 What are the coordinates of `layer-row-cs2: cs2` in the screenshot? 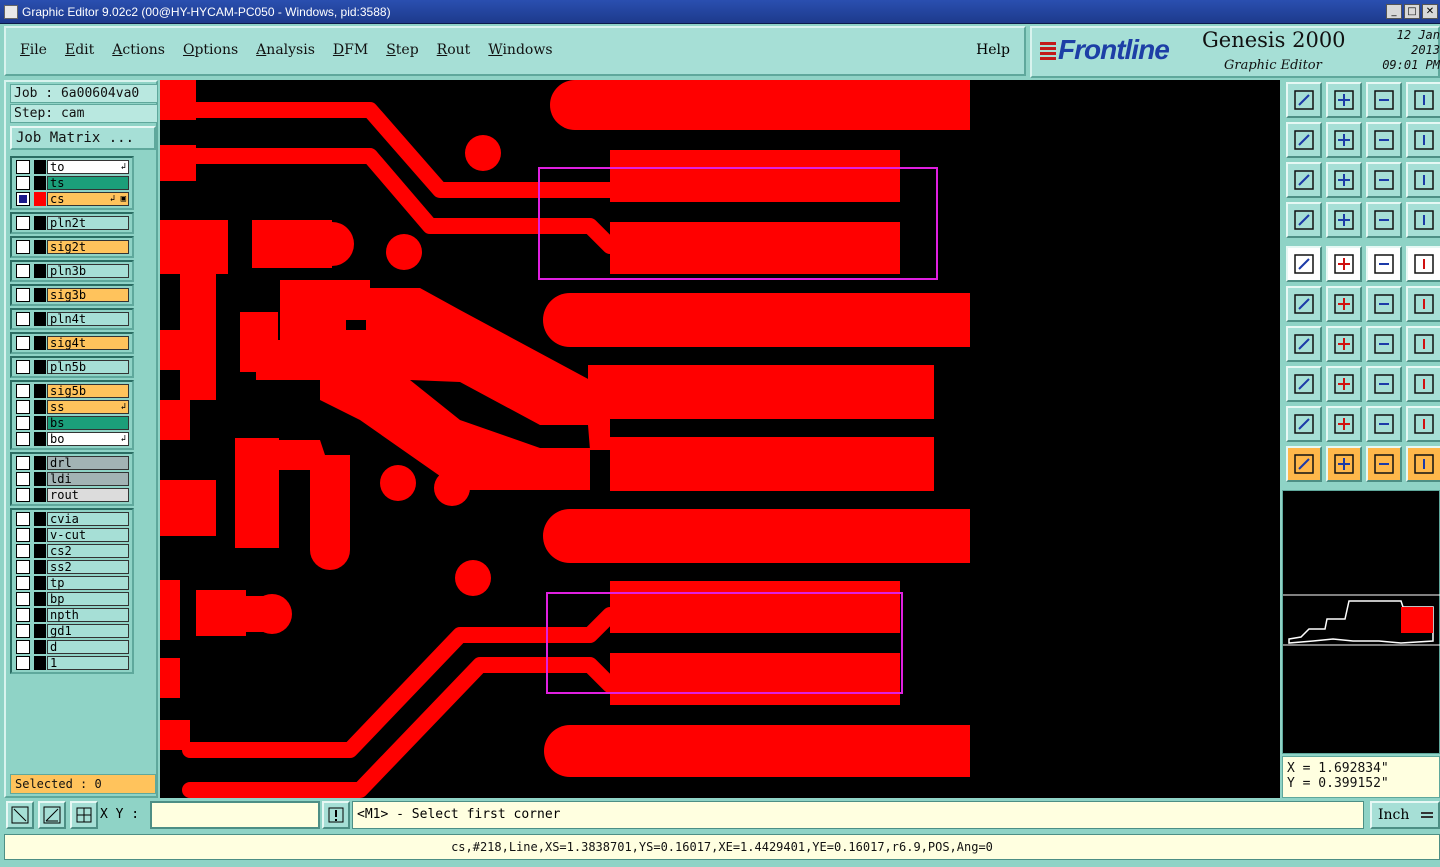 It's located at (72, 551).